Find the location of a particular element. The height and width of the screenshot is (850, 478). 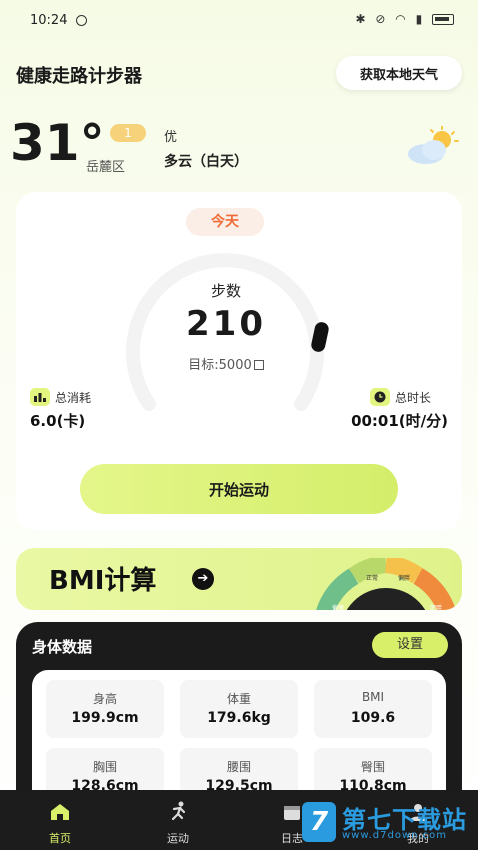

calories-label: 总消耗 is located at coordinates (73, 397).